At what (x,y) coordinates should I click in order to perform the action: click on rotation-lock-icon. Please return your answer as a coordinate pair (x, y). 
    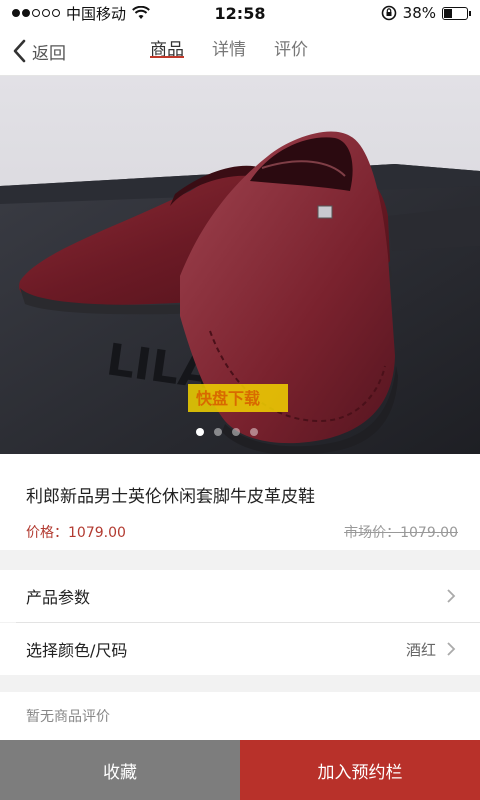
    Looking at the image, I should click on (388, 13).